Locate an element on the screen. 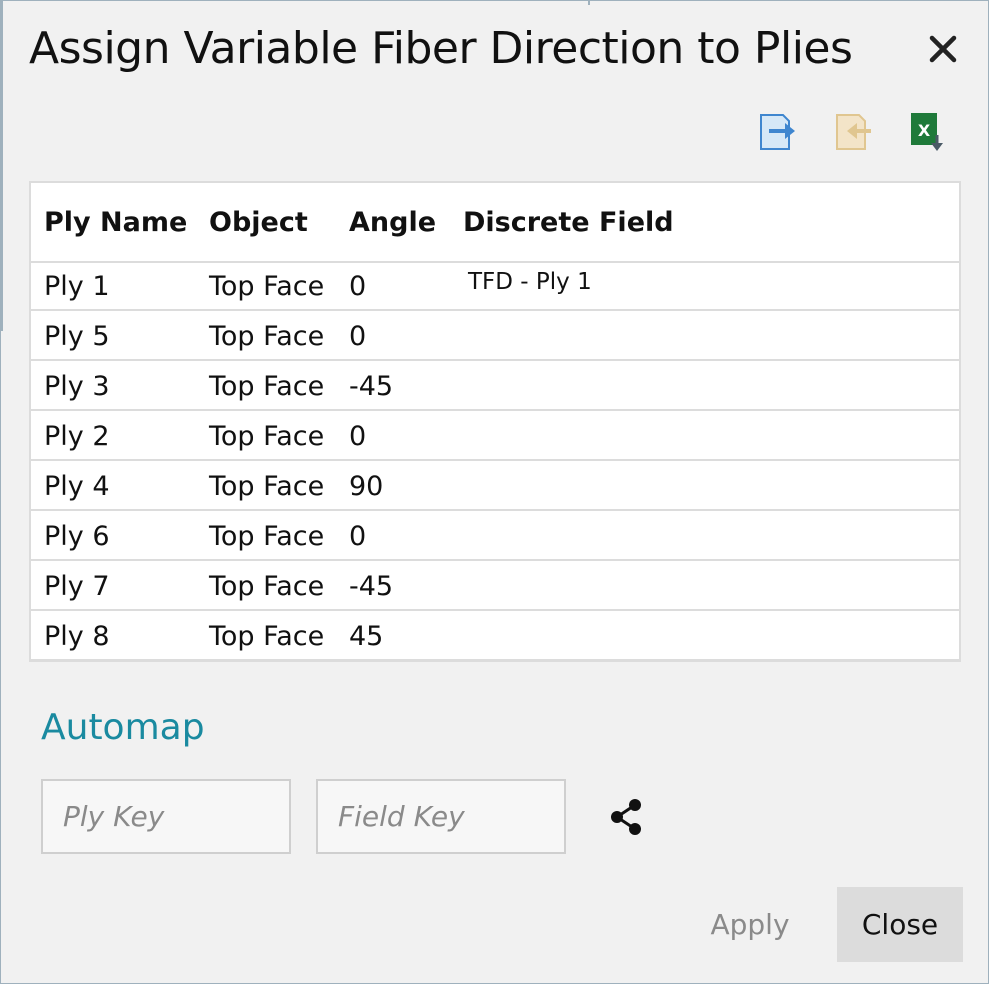 Image resolution: width=989 pixels, height=984 pixels. cell-ply-name: Ply 1 is located at coordinates (77, 286).